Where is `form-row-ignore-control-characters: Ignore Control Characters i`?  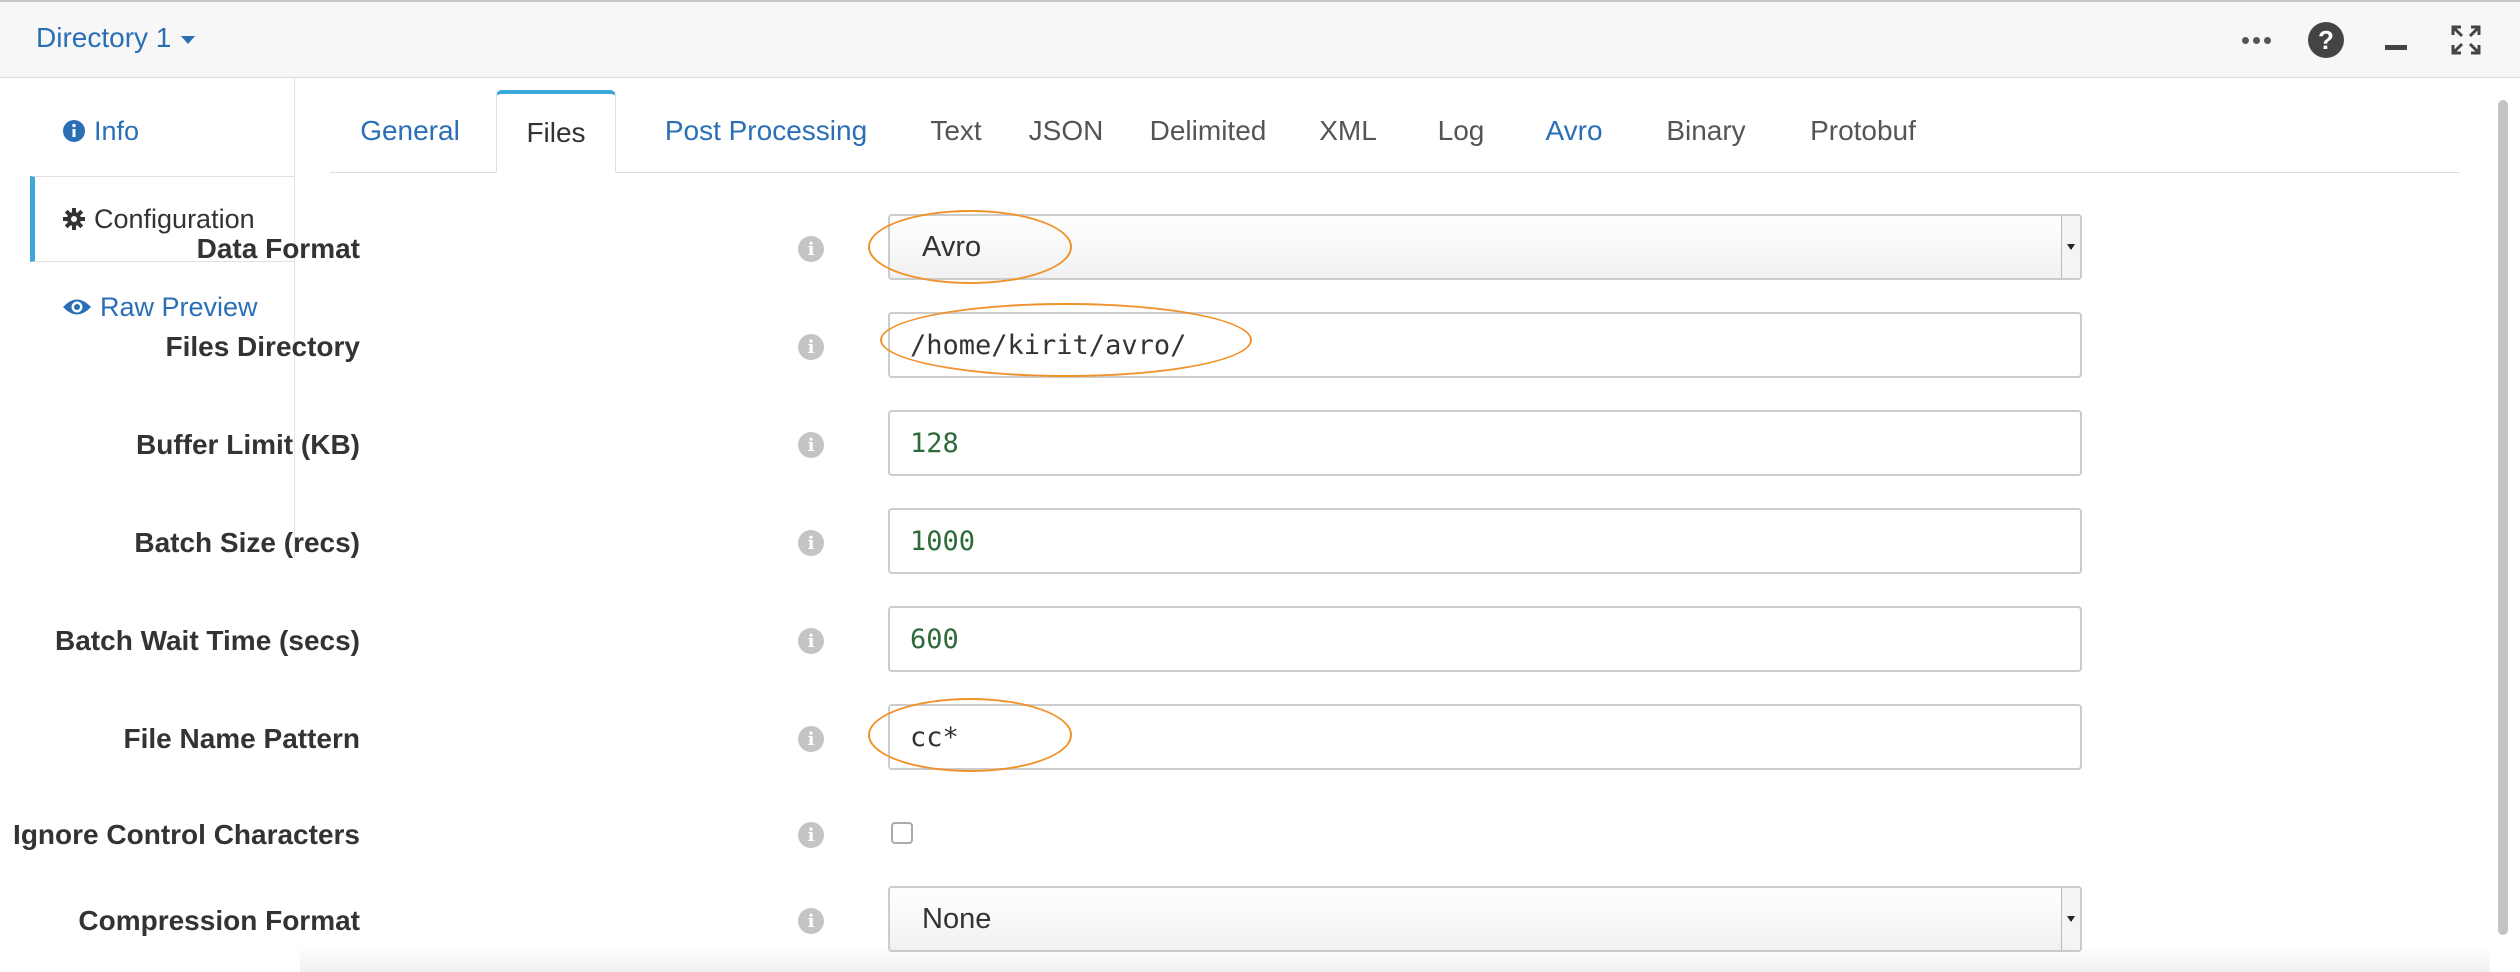 form-row-ignore-control-characters: Ignore Control Characters i is located at coordinates (1050, 835).